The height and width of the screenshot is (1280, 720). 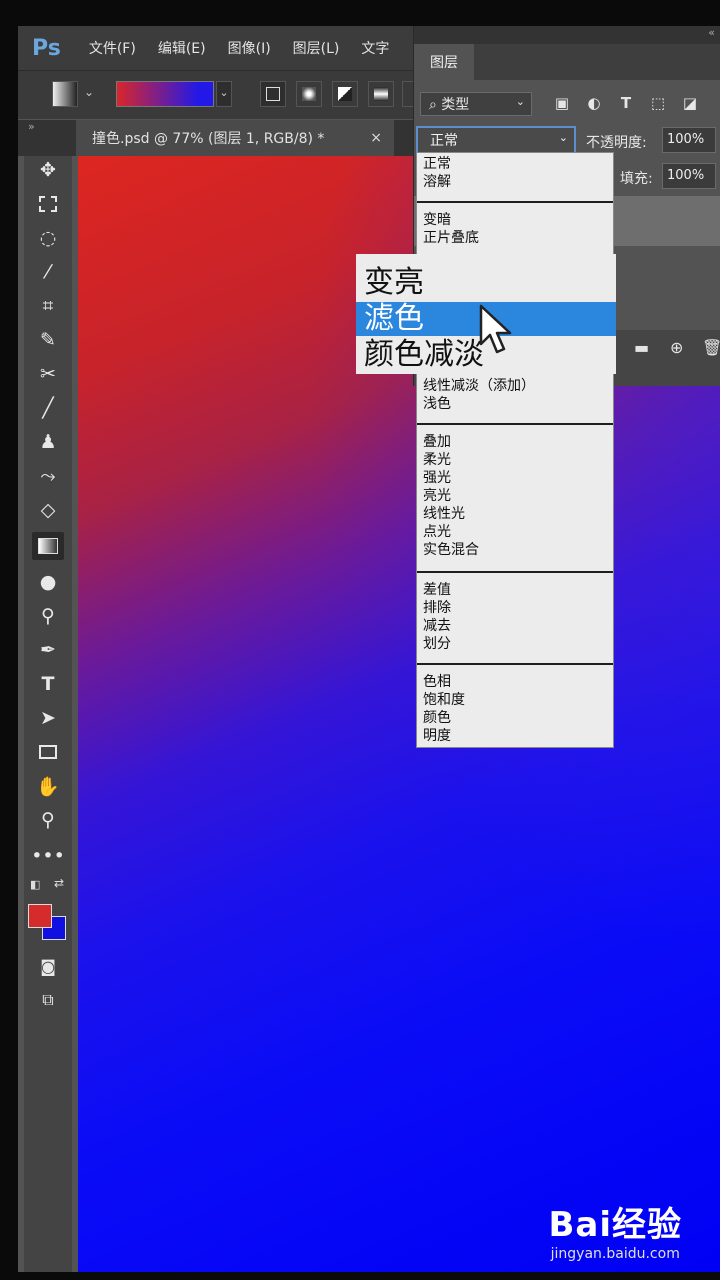 I want to click on quick-mask-icon: ◙, so click(x=48, y=966).